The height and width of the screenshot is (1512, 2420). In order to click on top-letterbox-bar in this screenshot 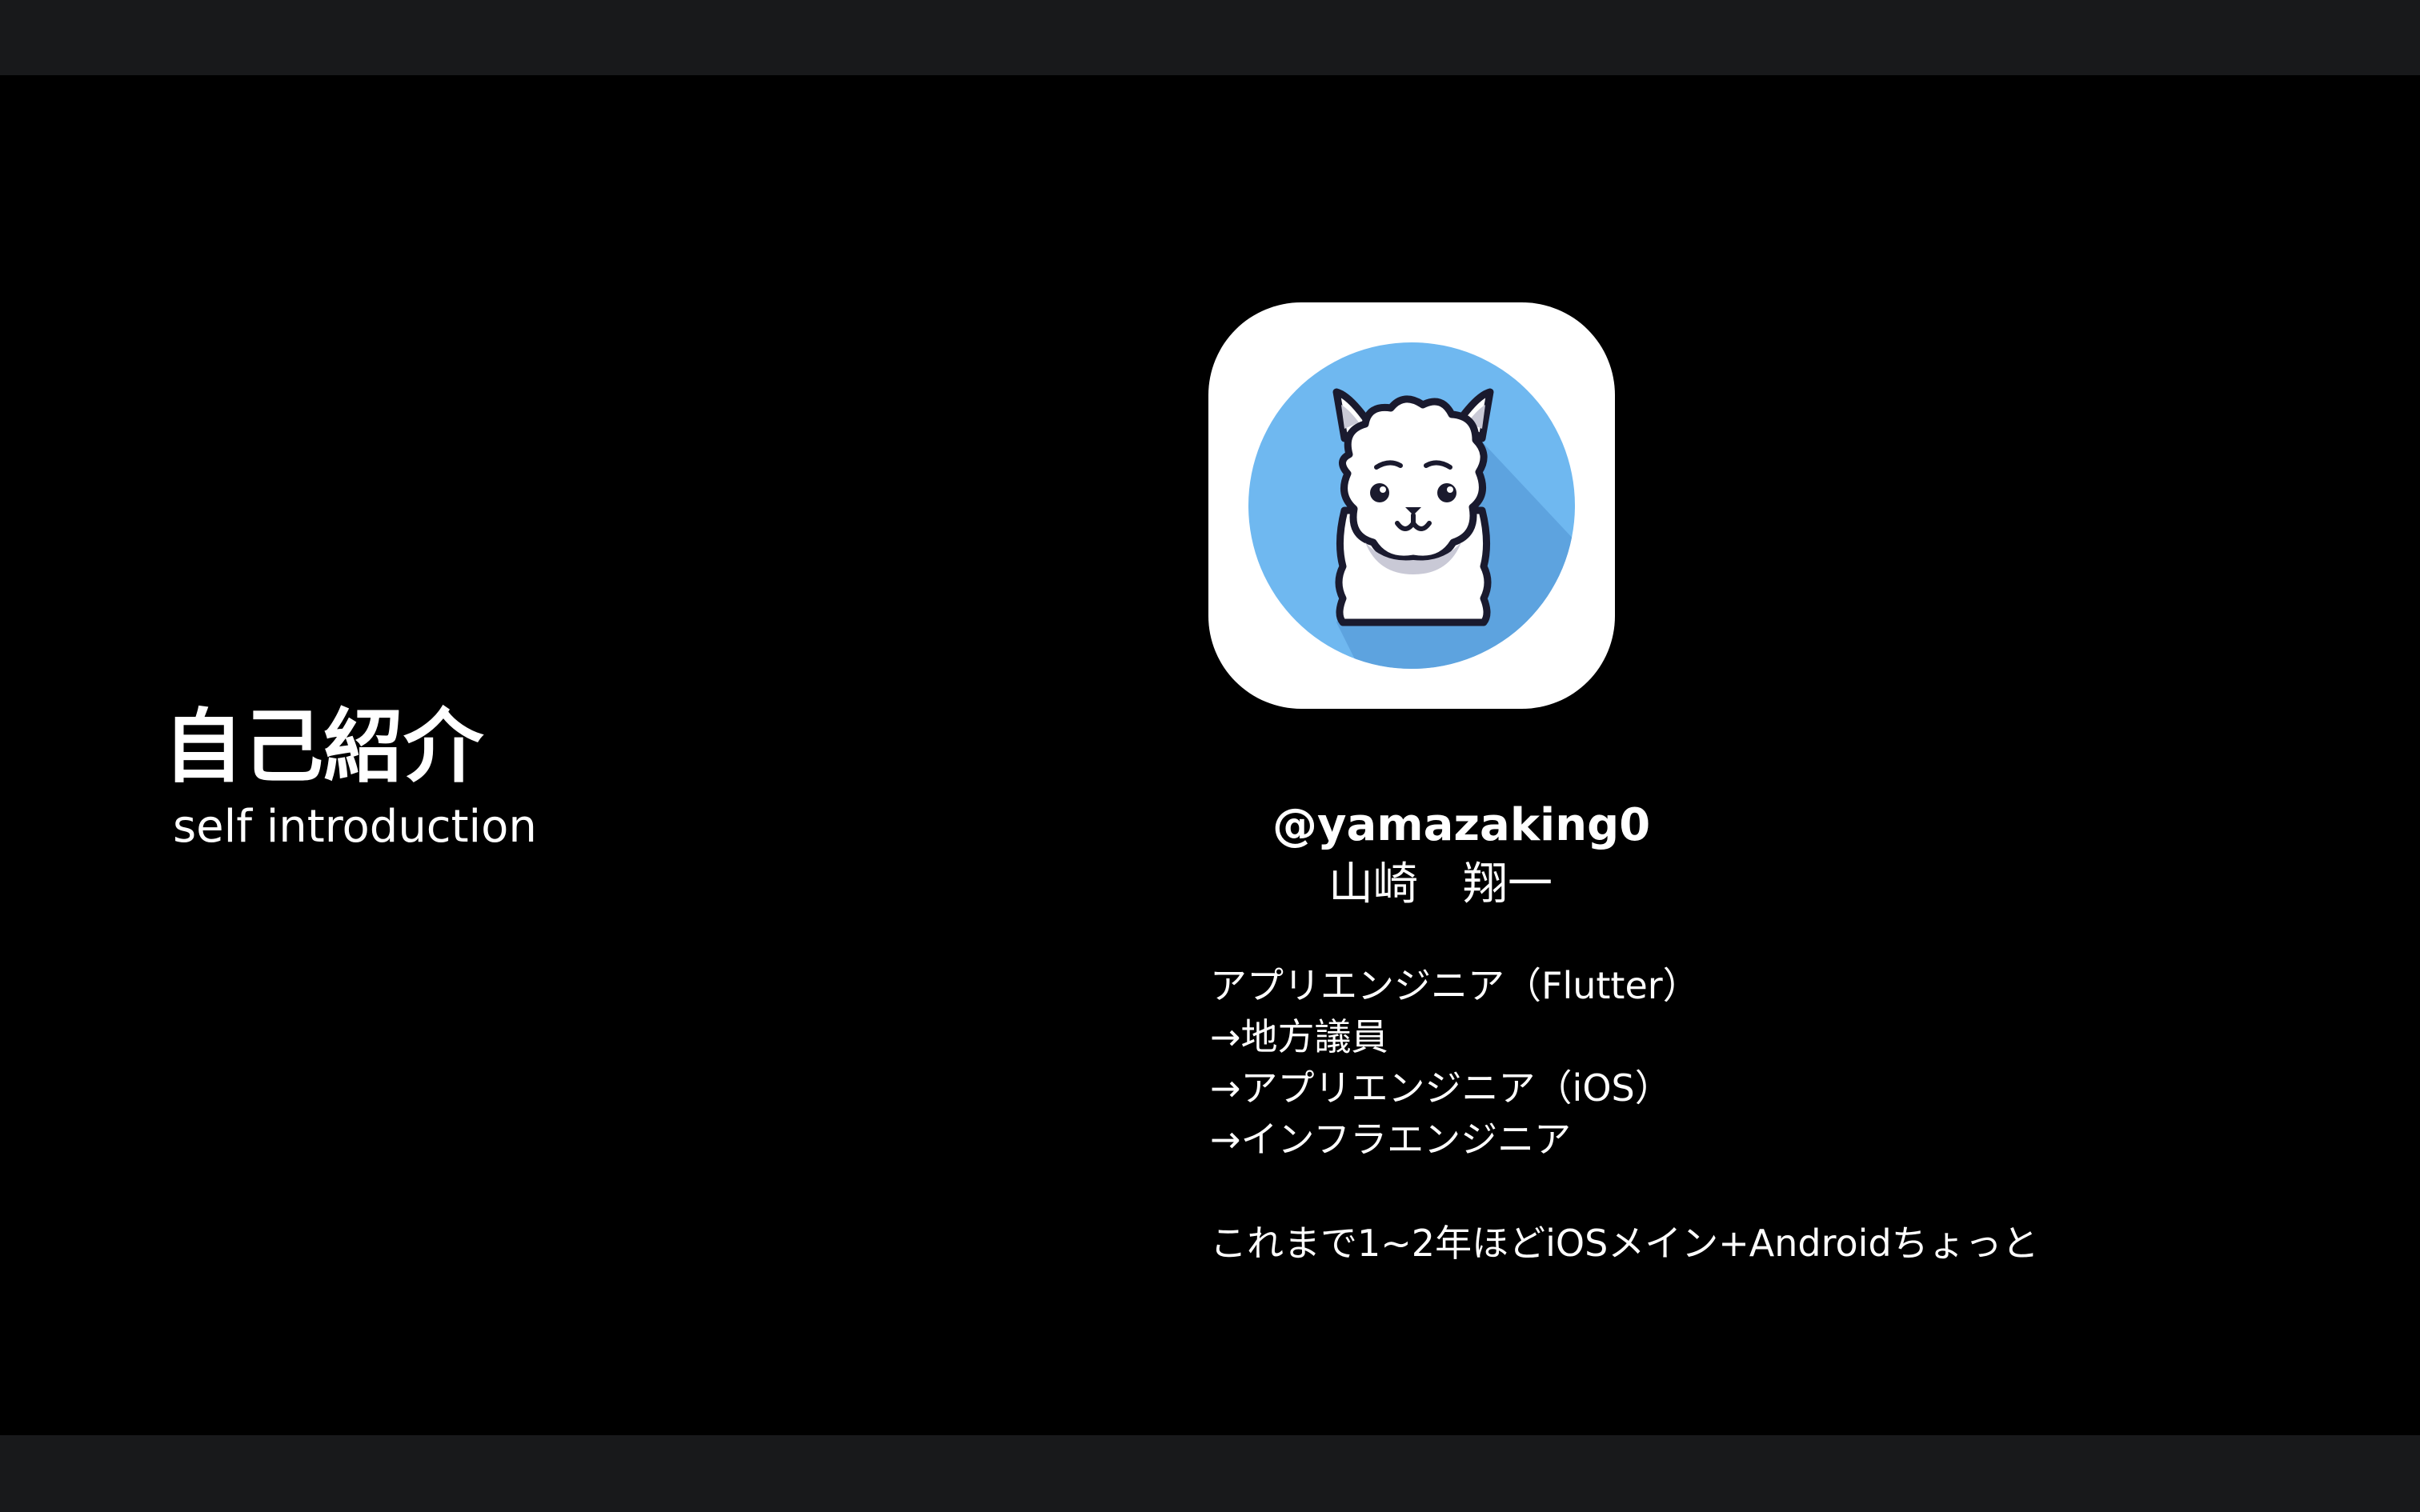, I will do `click(1210, 37)`.